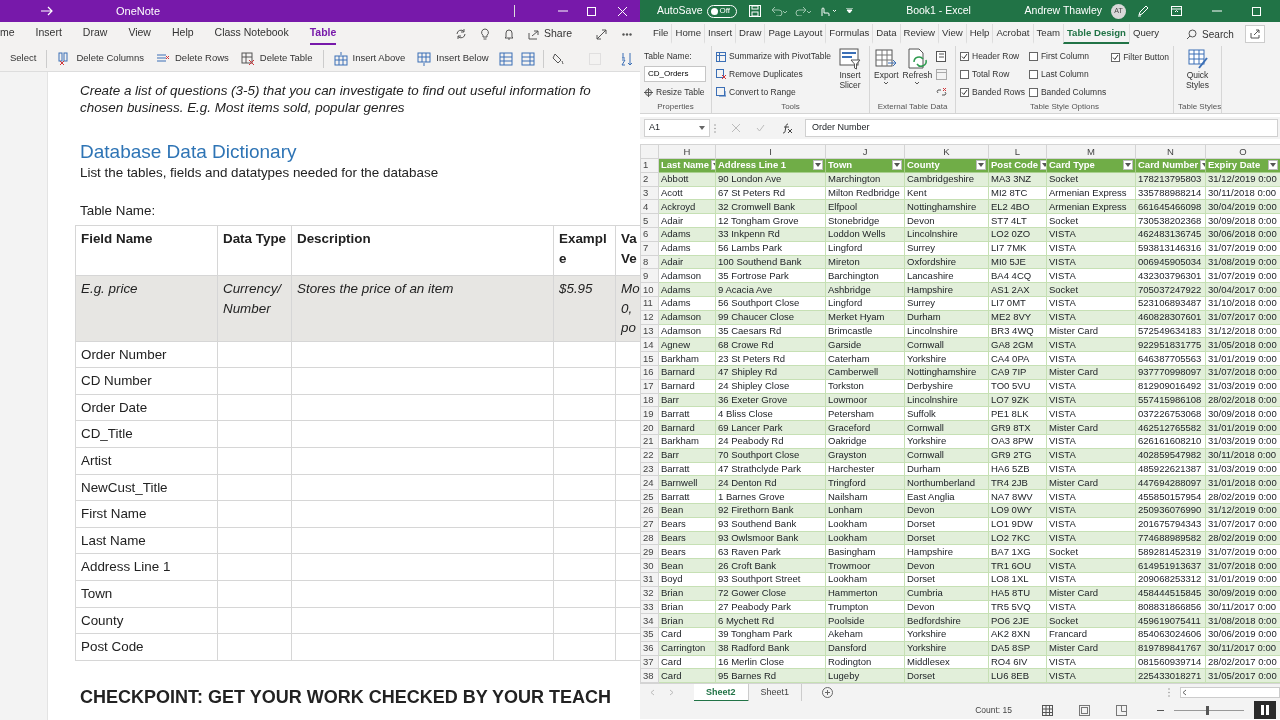  I want to click on column-header: M, so click(1091, 151).